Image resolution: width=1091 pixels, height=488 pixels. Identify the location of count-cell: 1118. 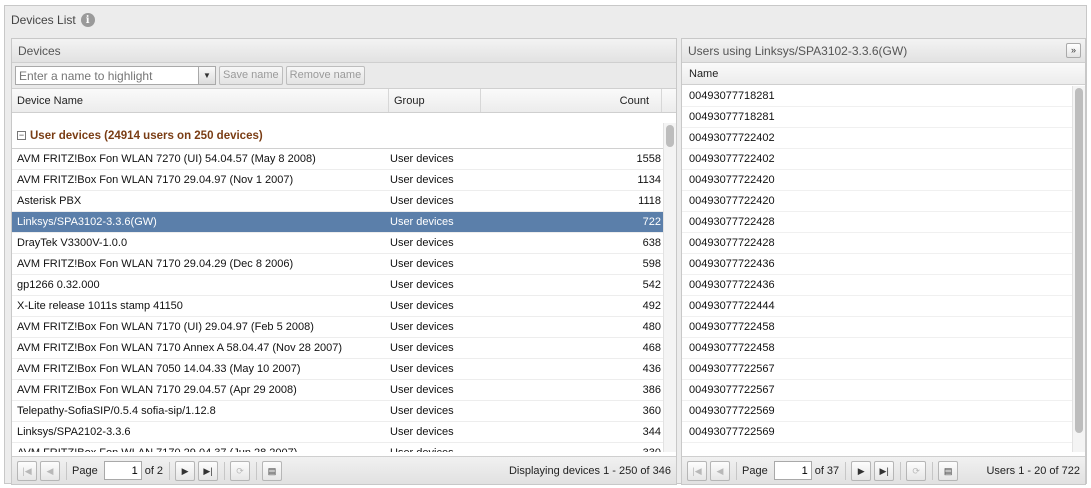
(649, 201).